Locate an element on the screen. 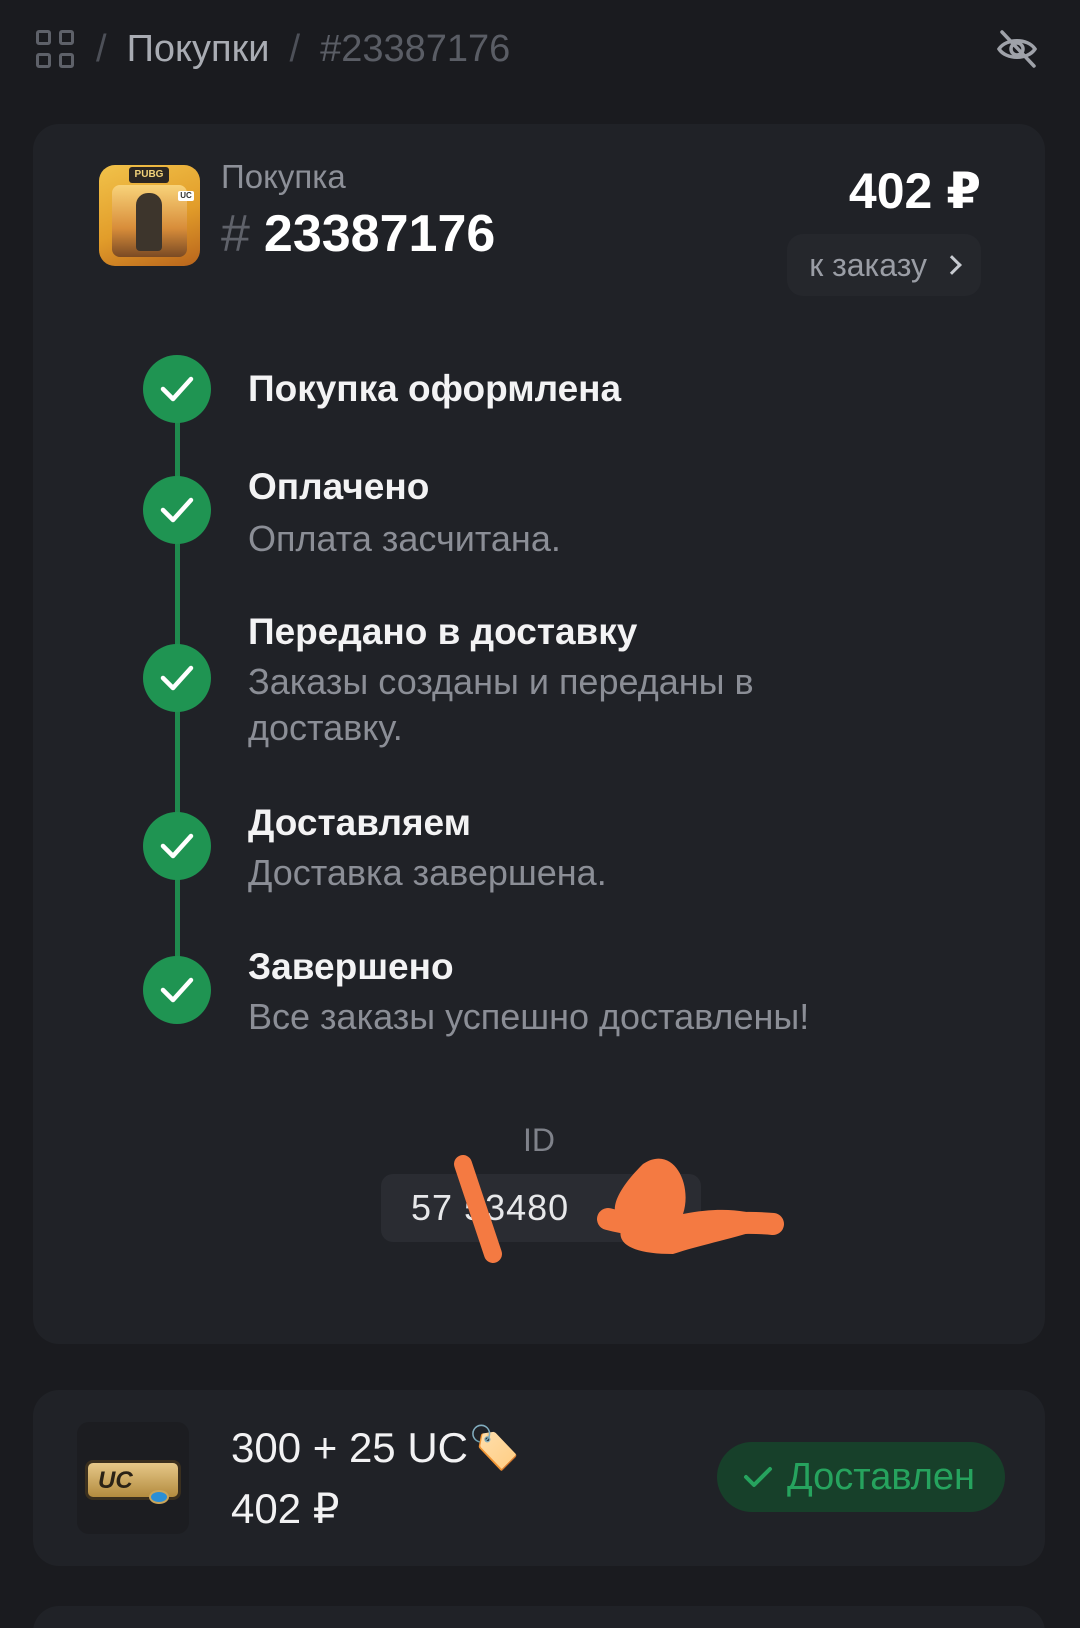 This screenshot has width=1080, height=1628. grid-icon is located at coordinates (55, 49).